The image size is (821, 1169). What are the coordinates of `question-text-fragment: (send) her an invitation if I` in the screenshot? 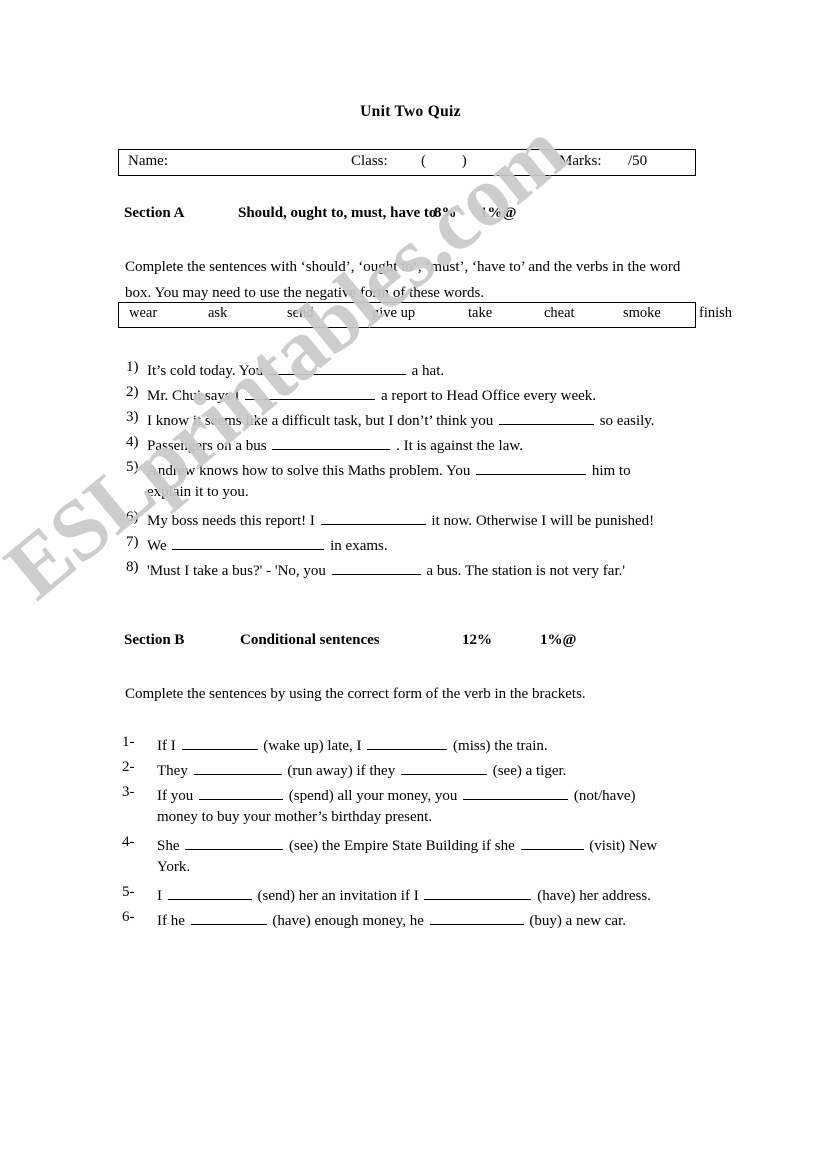 It's located at (338, 896).